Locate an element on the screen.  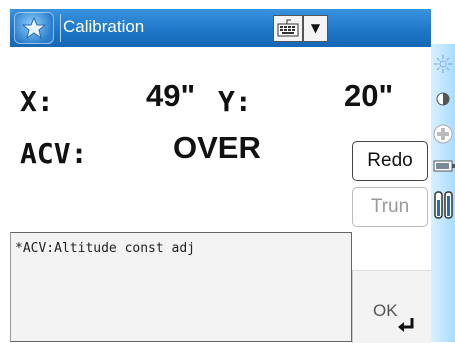
y-label: Y: is located at coordinates (235, 101).